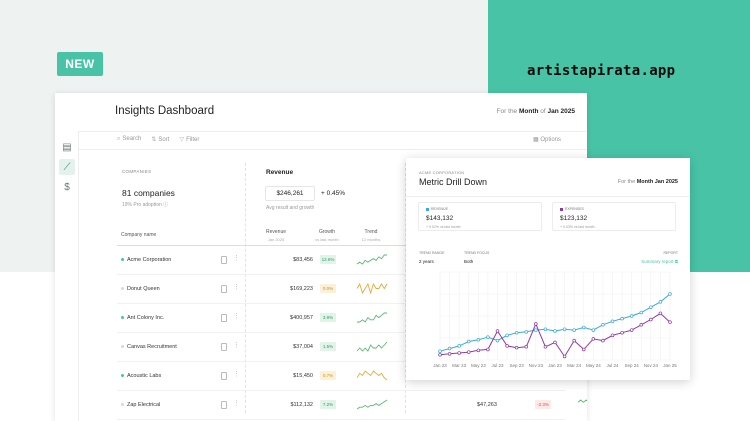 This screenshot has height=421, width=750. I want to click on x-tick-label: Jan 25, so click(670, 365).